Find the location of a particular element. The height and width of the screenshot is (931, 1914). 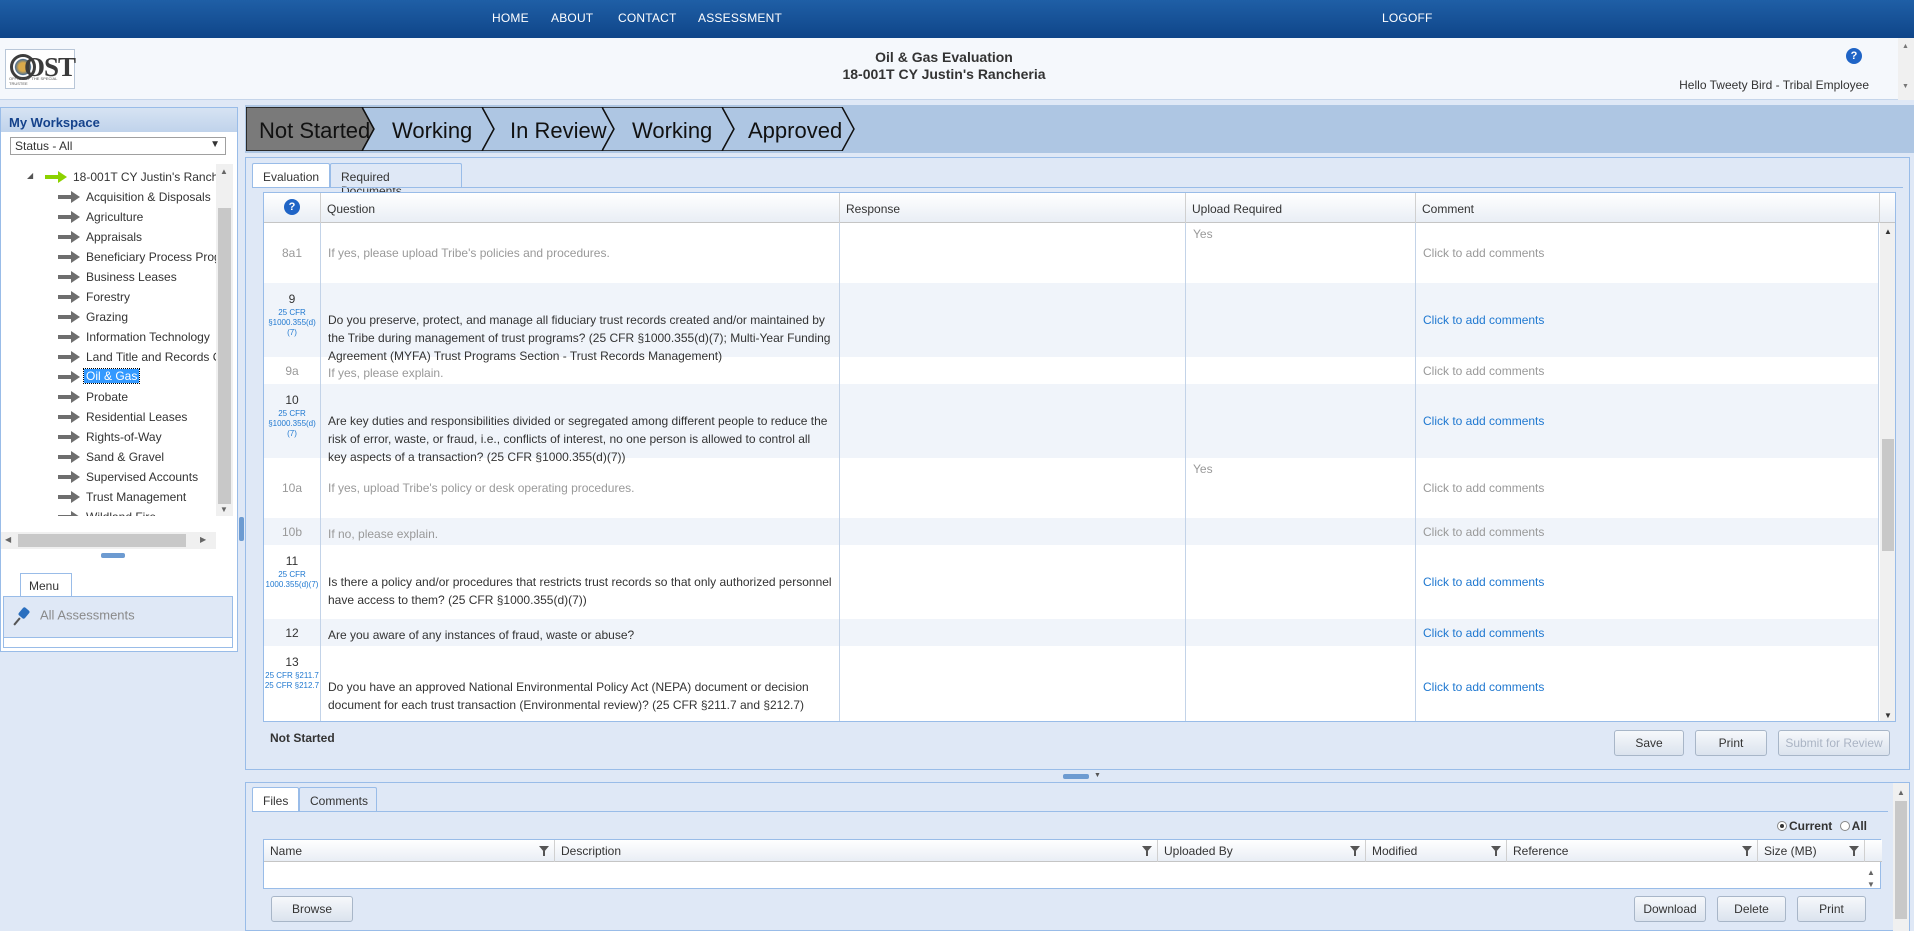

dropdown-arrow-icon: ▼ is located at coordinates (215, 144).